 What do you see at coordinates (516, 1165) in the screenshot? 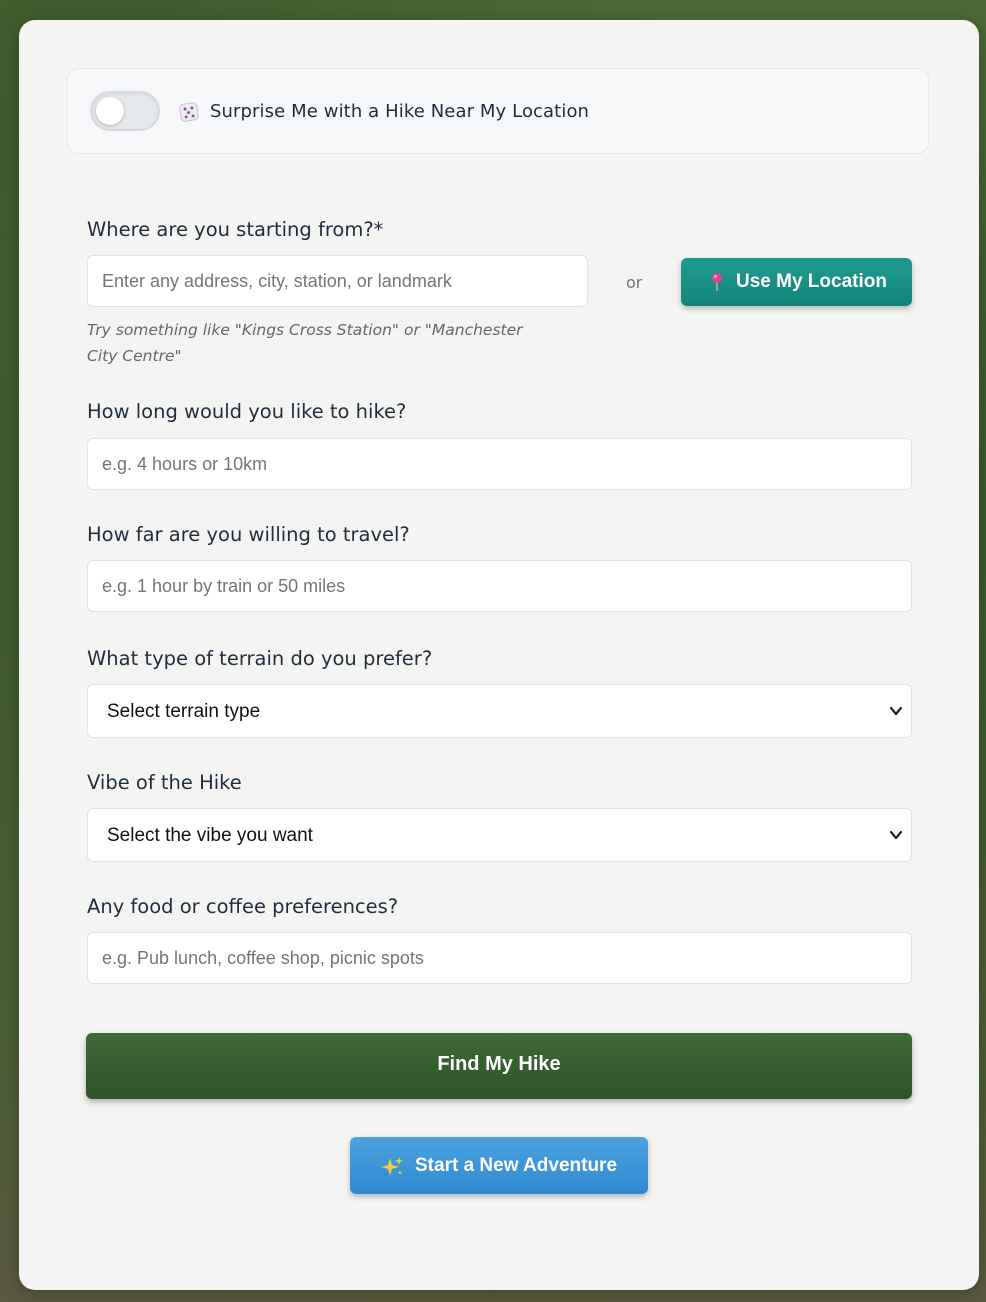
I see `start-new-adventure-label: Start a New Adventure` at bounding box center [516, 1165].